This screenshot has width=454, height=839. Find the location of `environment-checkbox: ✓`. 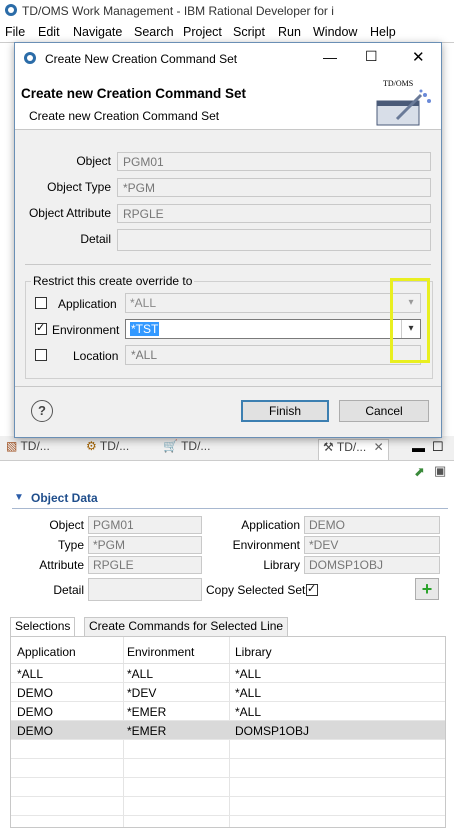

environment-checkbox: ✓ is located at coordinates (41, 328).